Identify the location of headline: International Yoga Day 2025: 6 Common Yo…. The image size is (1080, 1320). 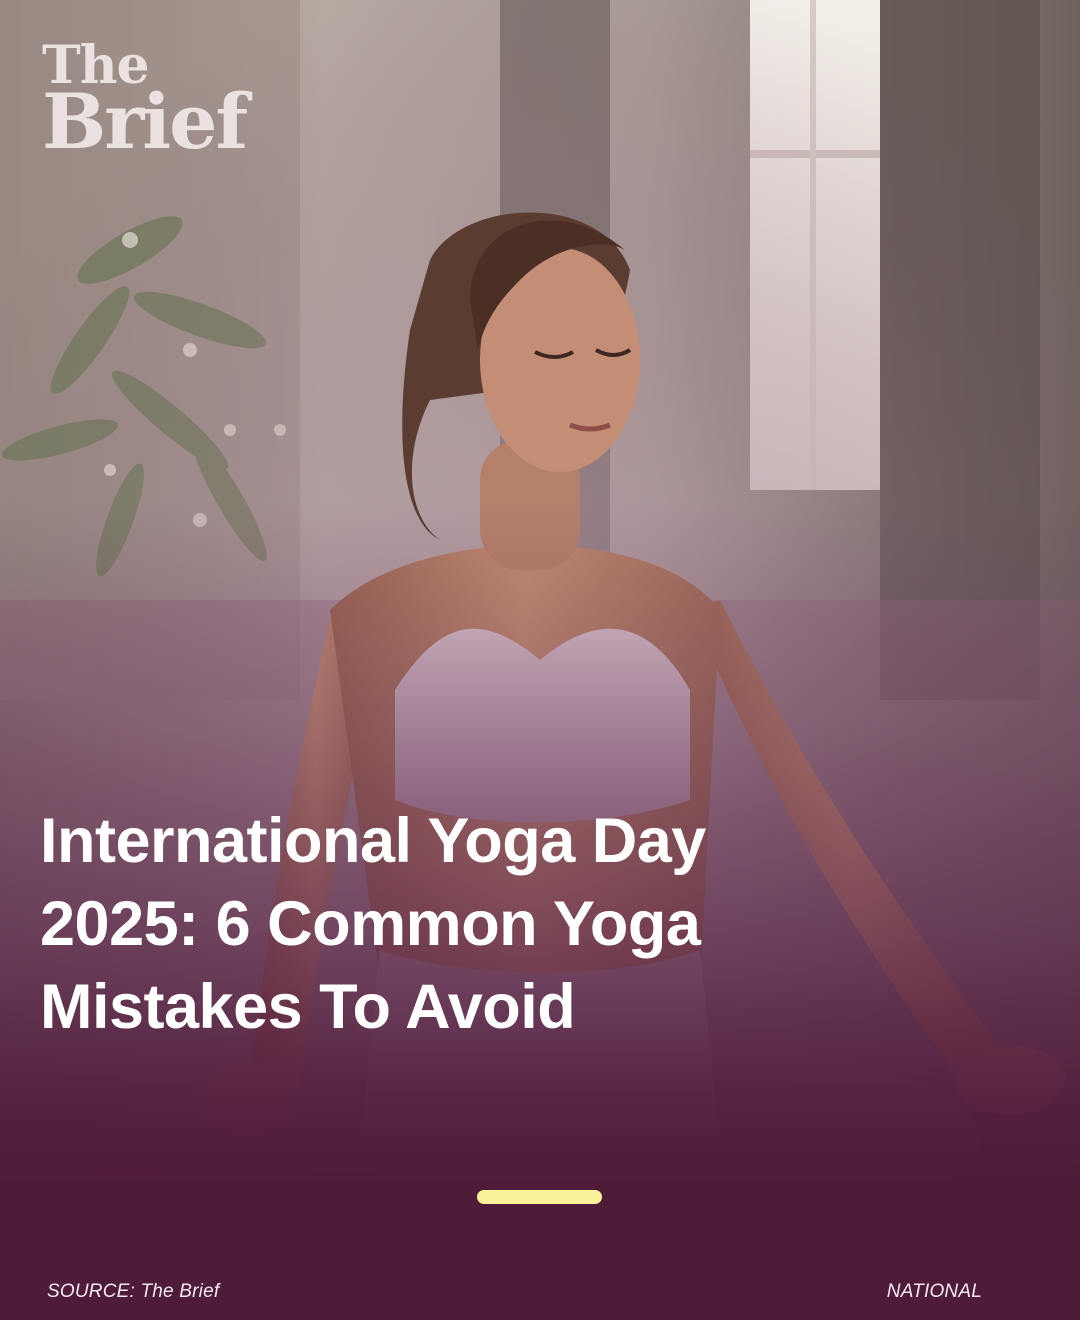
(373, 924).